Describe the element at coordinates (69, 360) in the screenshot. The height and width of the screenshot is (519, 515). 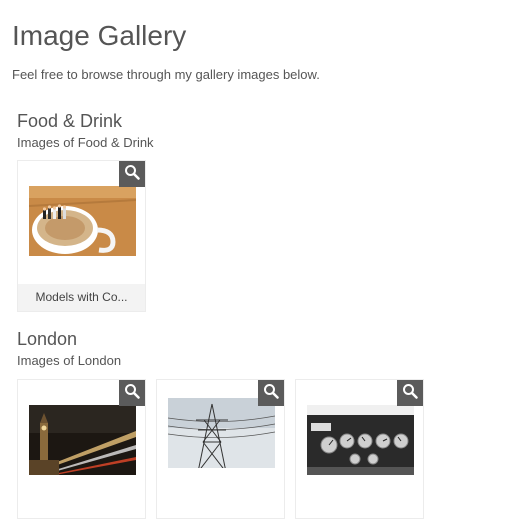
I see `category-subtitle-london: Images of London` at that location.